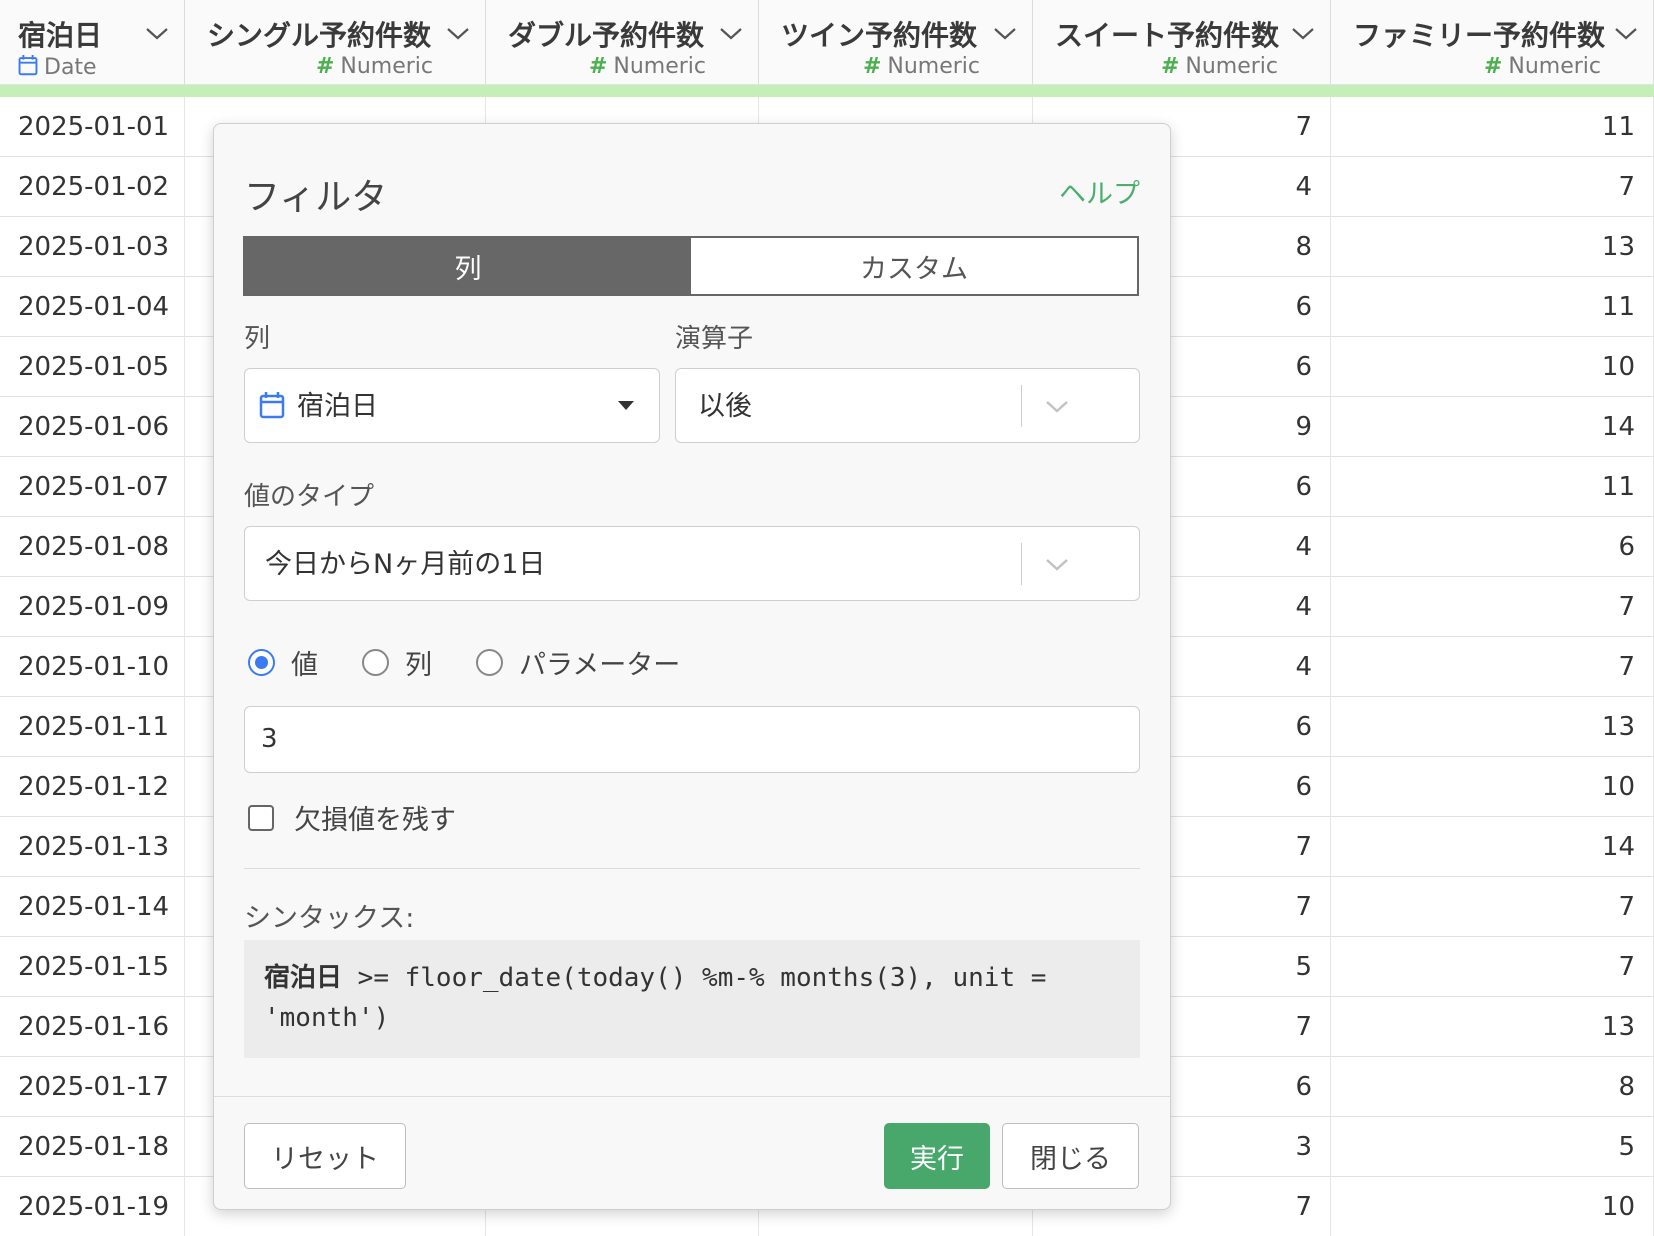 The height and width of the screenshot is (1236, 1654). Describe the element at coordinates (337, 406) in the screenshot. I see `column-select-value: 宿泊日` at that location.